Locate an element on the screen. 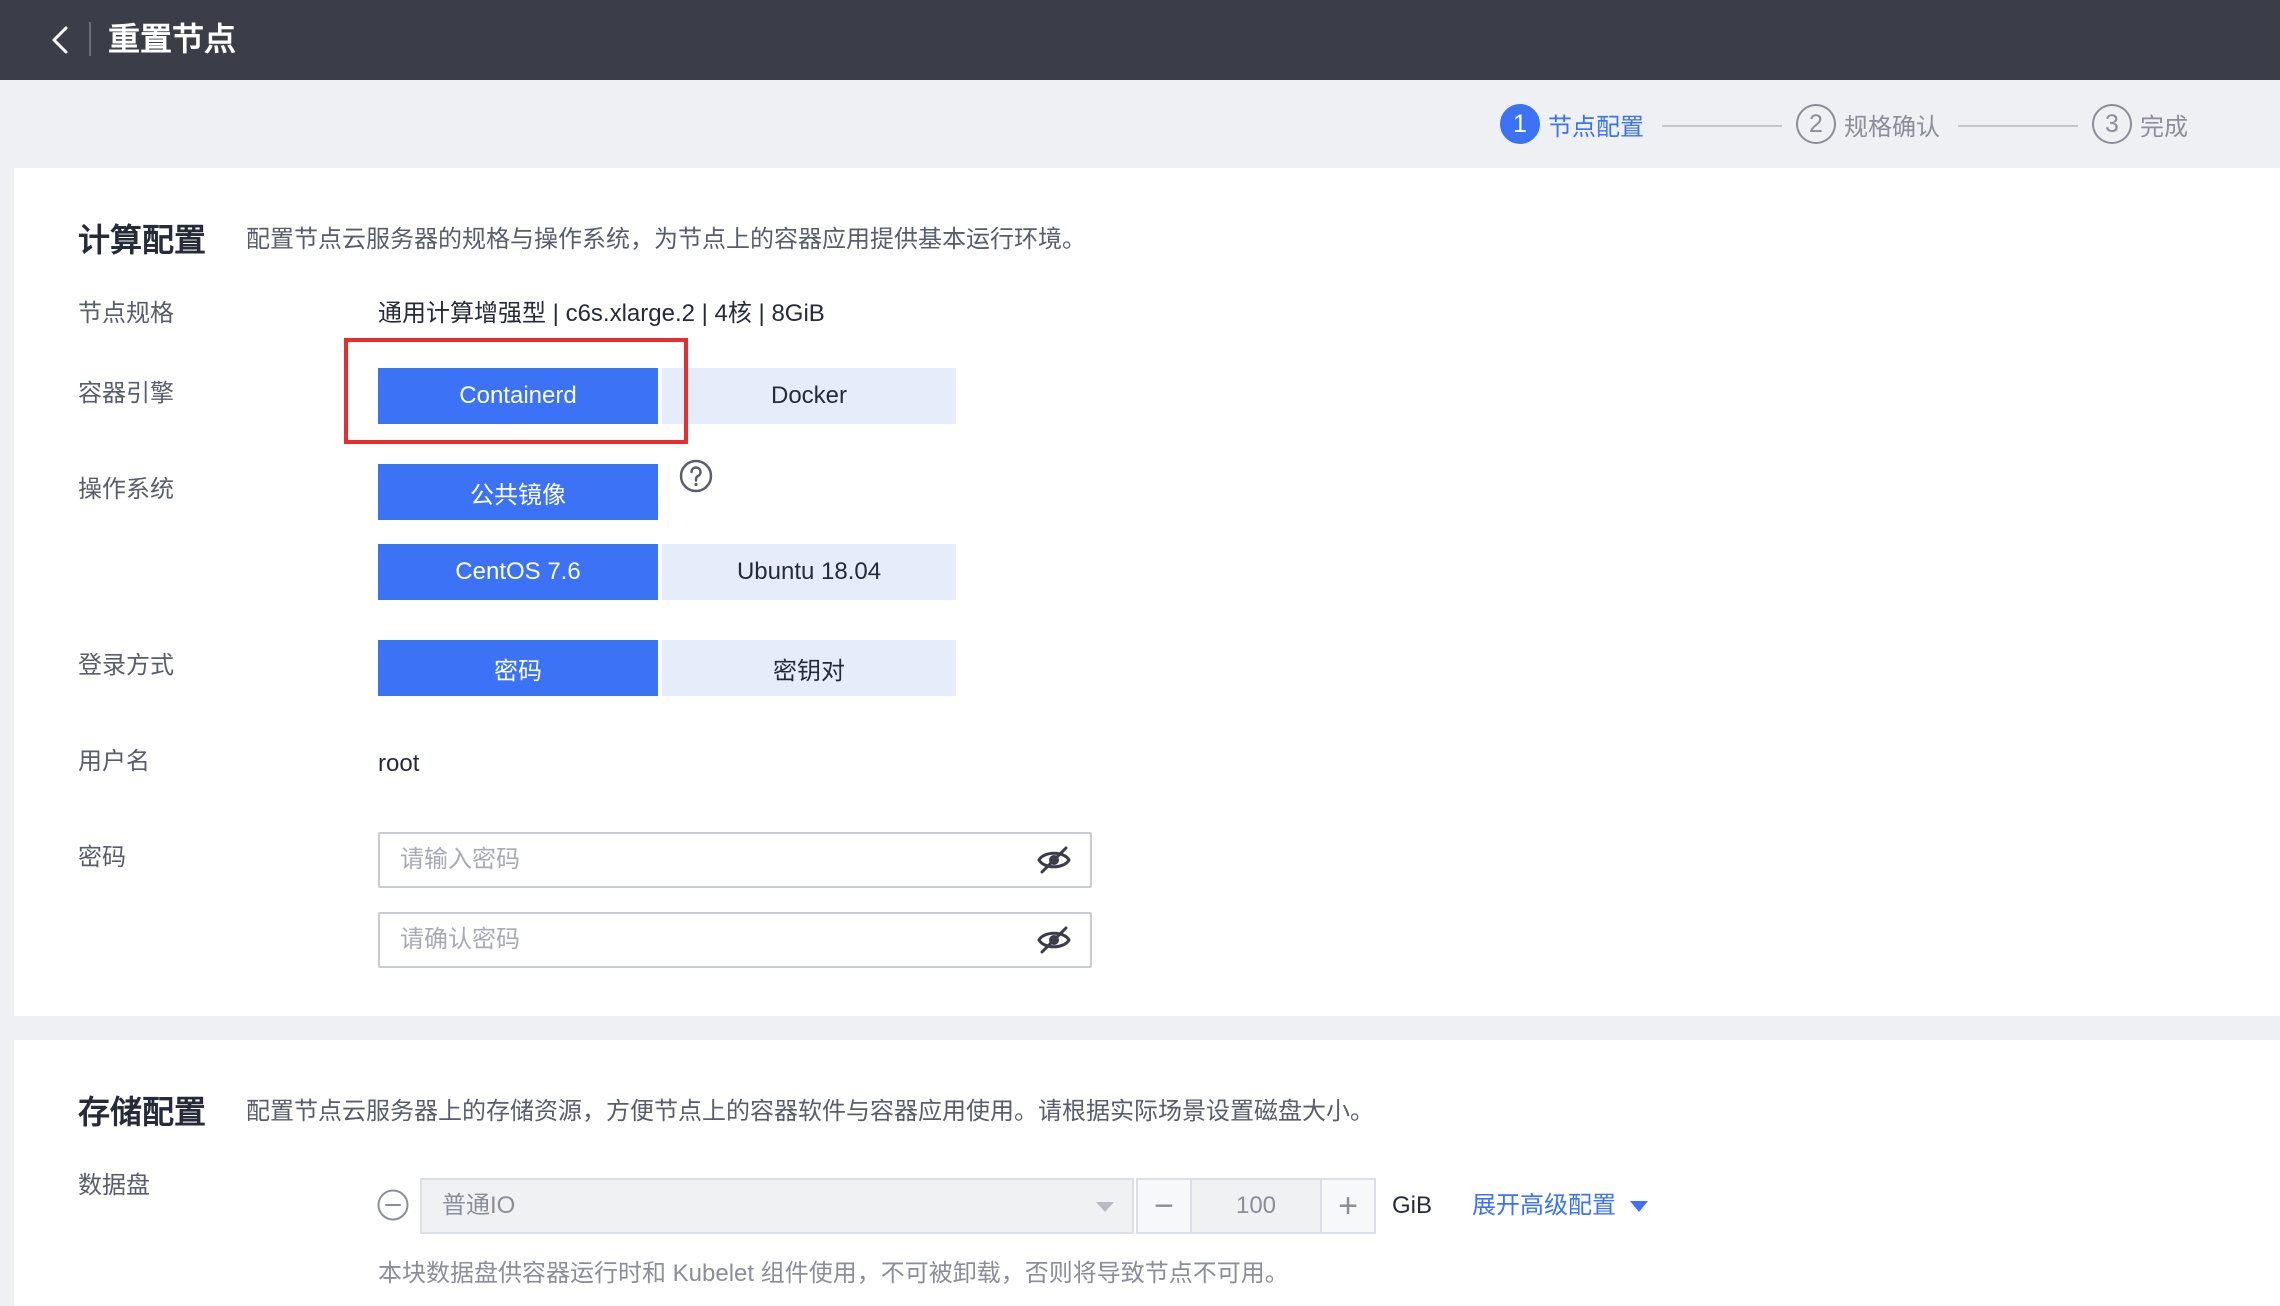 The image size is (2280, 1306). disk-size-stepper: − 100 + is located at coordinates (1256, 1206).